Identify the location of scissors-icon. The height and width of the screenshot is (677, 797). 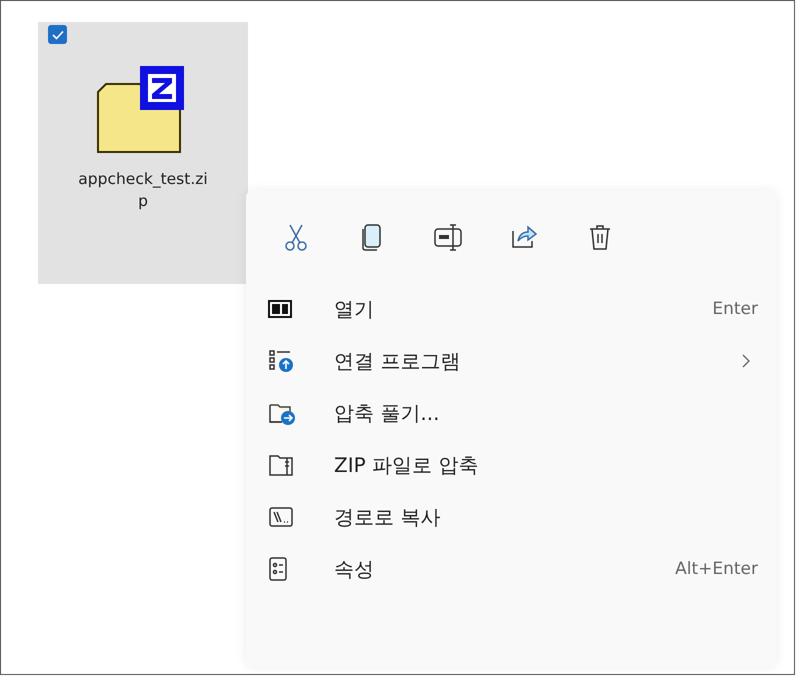
(296, 237).